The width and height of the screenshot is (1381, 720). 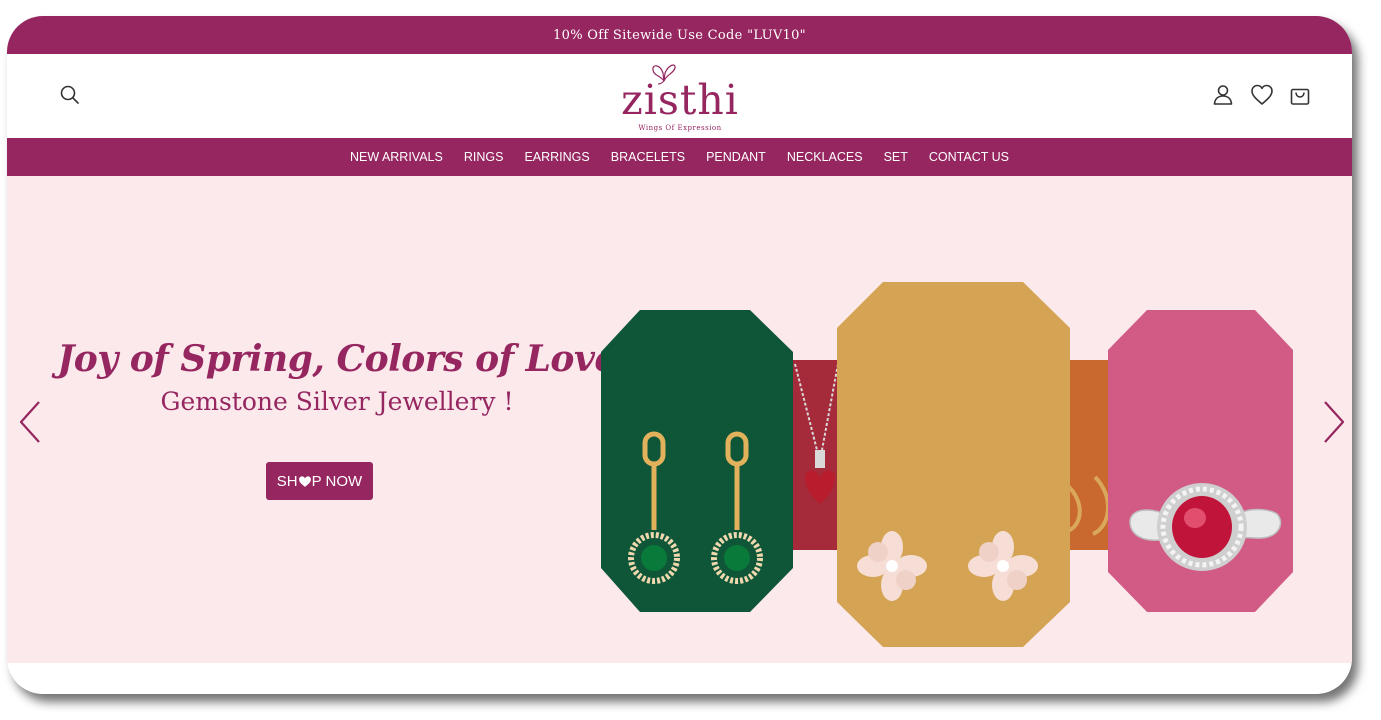 What do you see at coordinates (736, 157) in the screenshot?
I see `nav-item-pendant: PENDANT` at bounding box center [736, 157].